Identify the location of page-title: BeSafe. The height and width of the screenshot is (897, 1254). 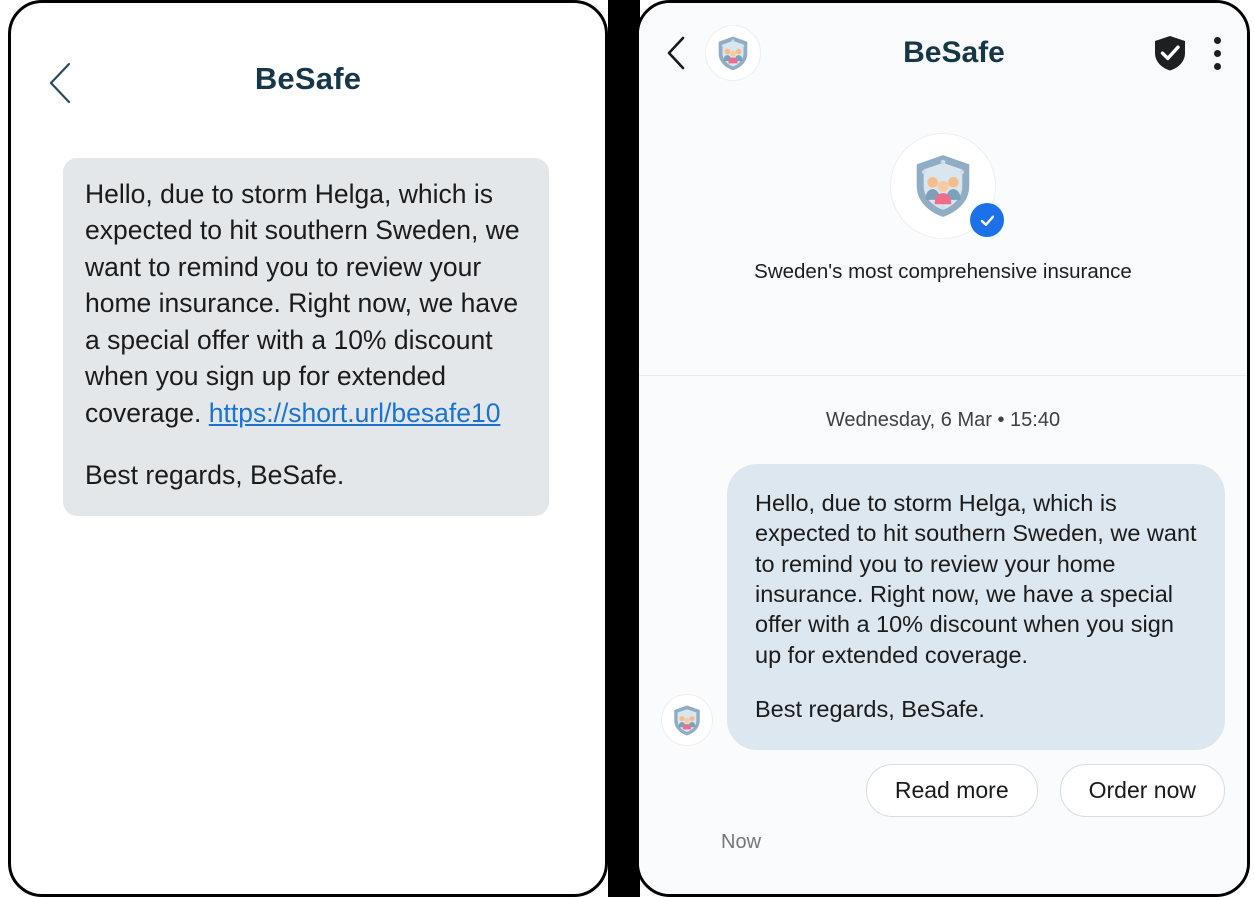
(308, 78).